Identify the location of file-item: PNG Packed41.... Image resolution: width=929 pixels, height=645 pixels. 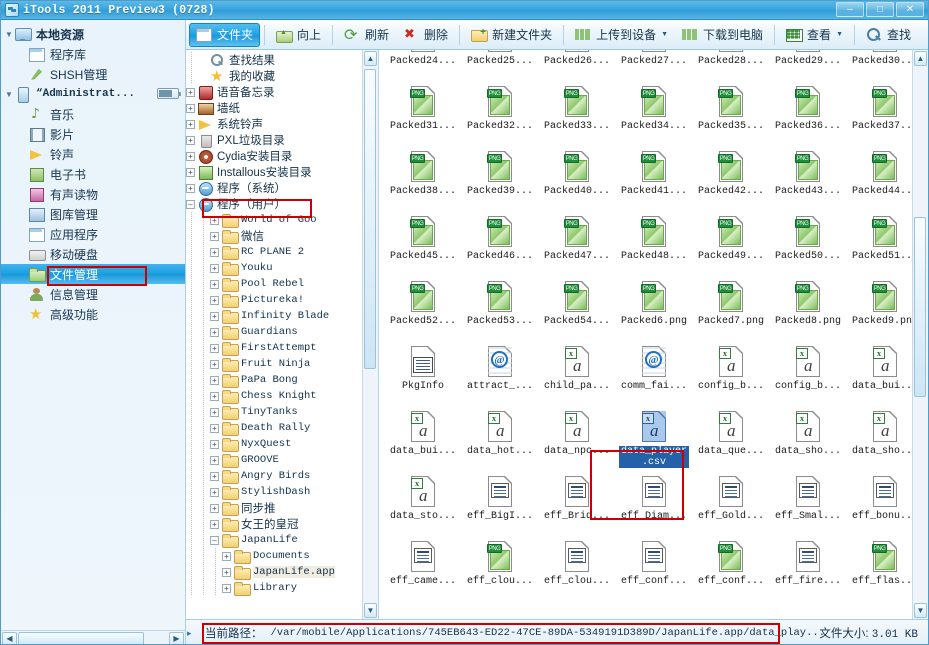
(654, 178).